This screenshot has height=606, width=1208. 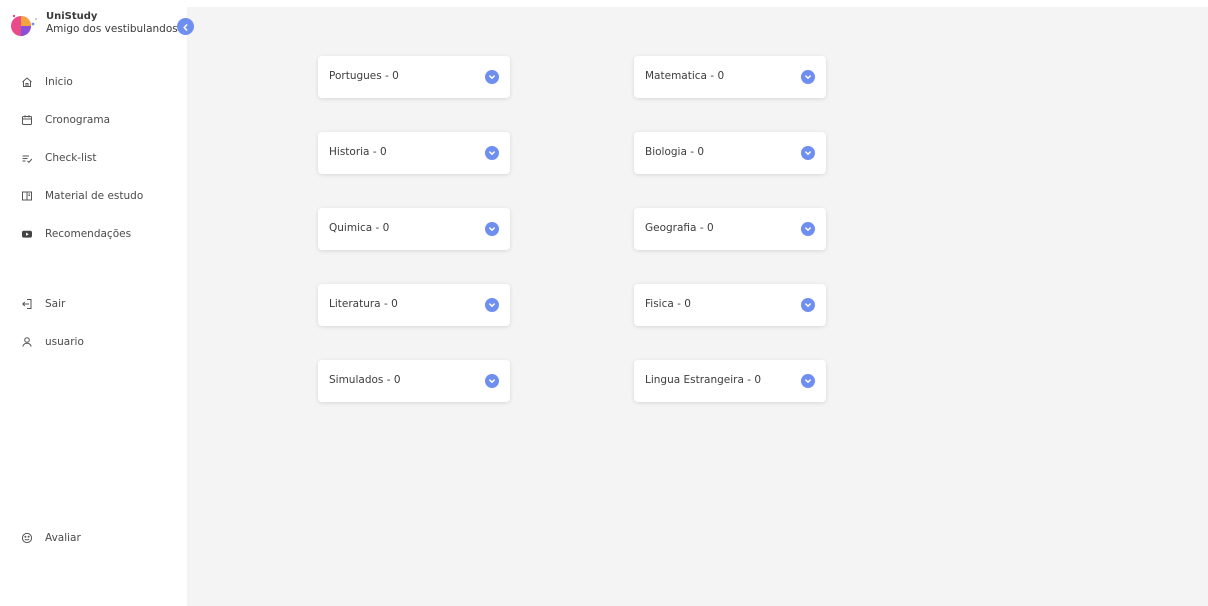 What do you see at coordinates (55, 304) in the screenshot?
I see `sidebar-item-label: Sair` at bounding box center [55, 304].